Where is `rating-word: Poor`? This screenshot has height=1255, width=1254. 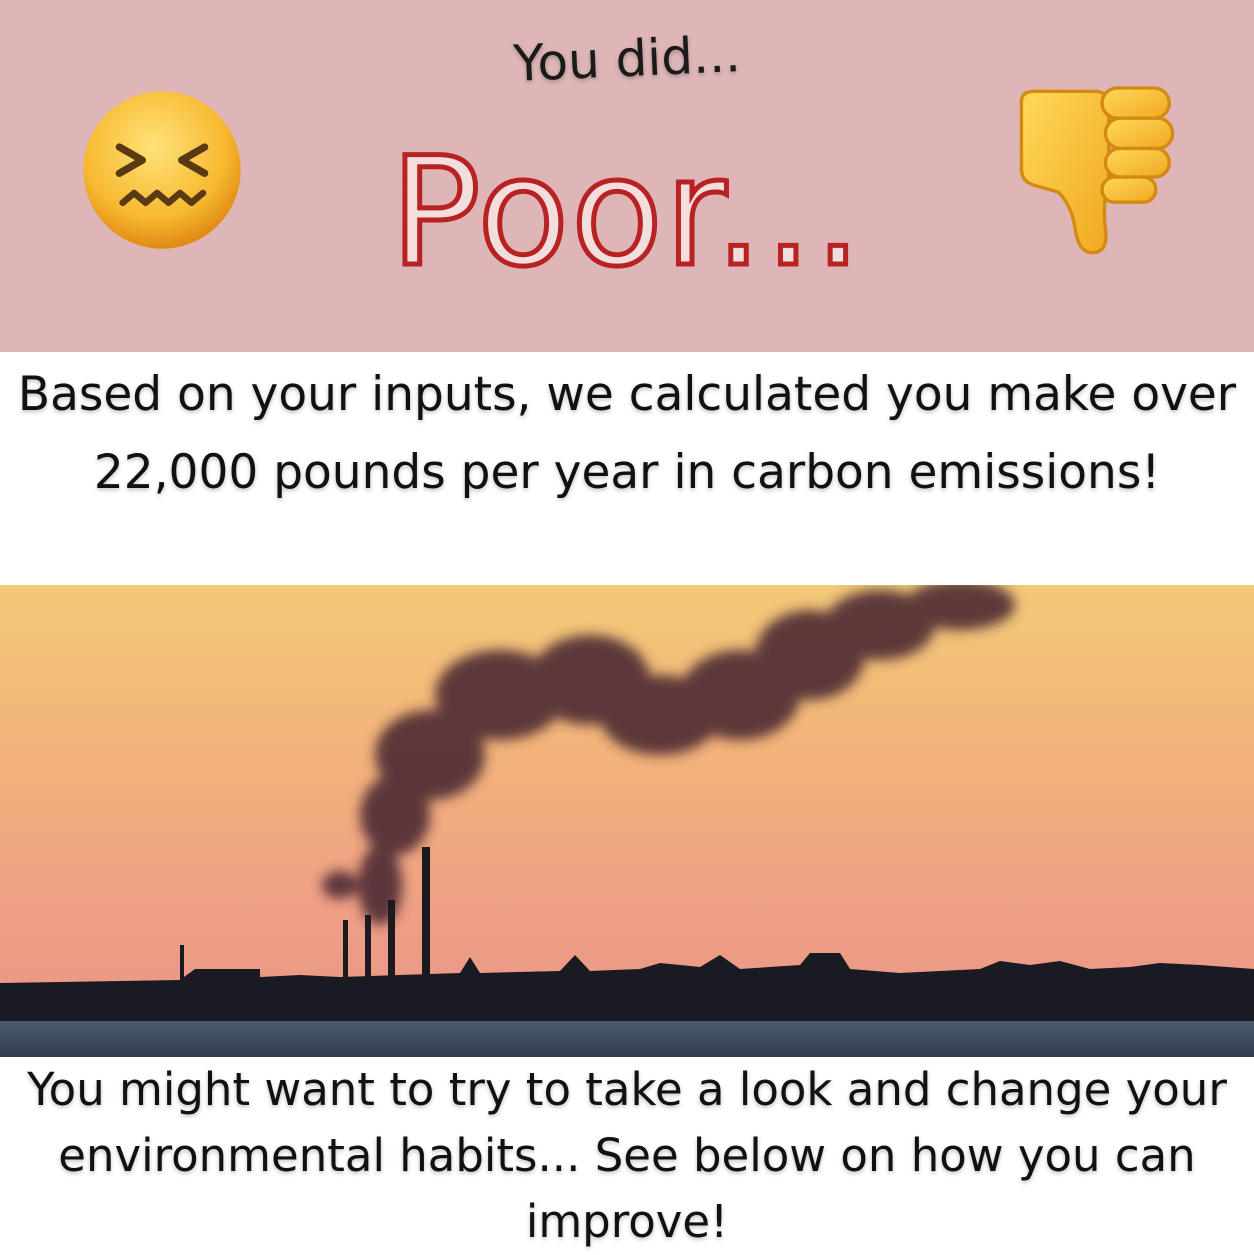 rating-word: Poor is located at coordinates (552, 213).